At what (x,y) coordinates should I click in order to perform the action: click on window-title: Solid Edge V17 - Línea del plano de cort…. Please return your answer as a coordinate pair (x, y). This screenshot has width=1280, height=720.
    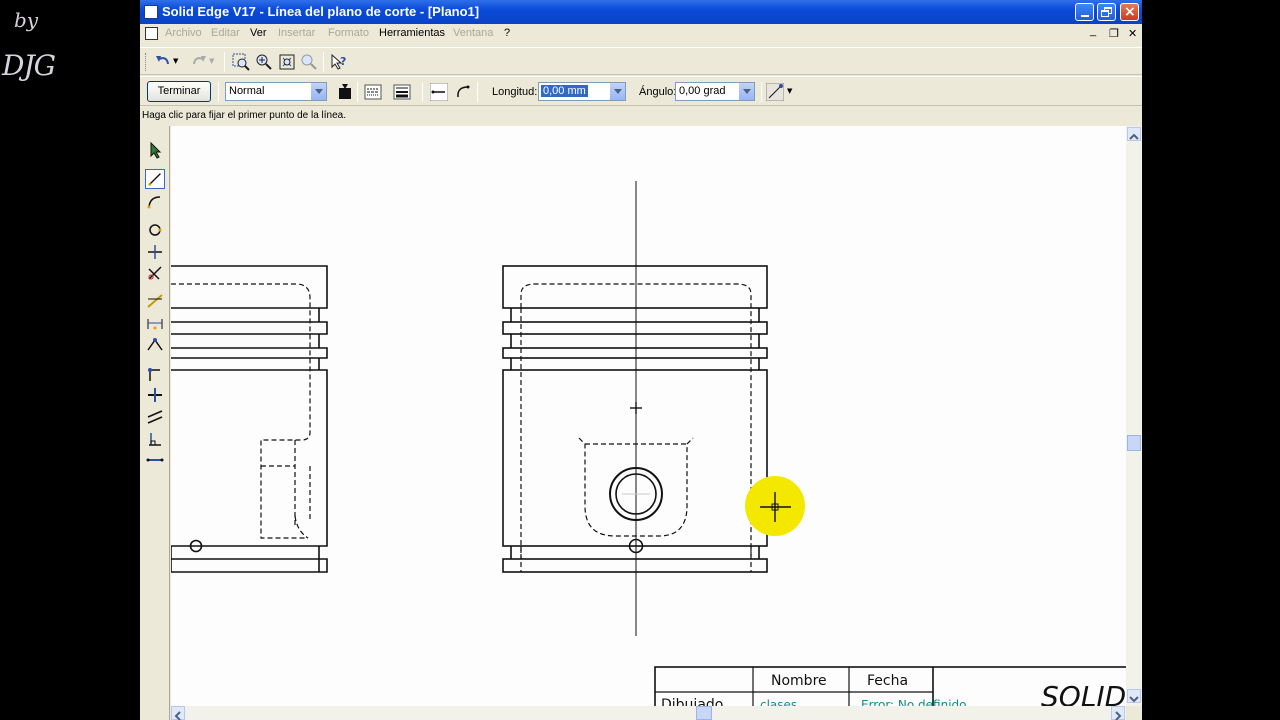
    Looking at the image, I should click on (321, 11).